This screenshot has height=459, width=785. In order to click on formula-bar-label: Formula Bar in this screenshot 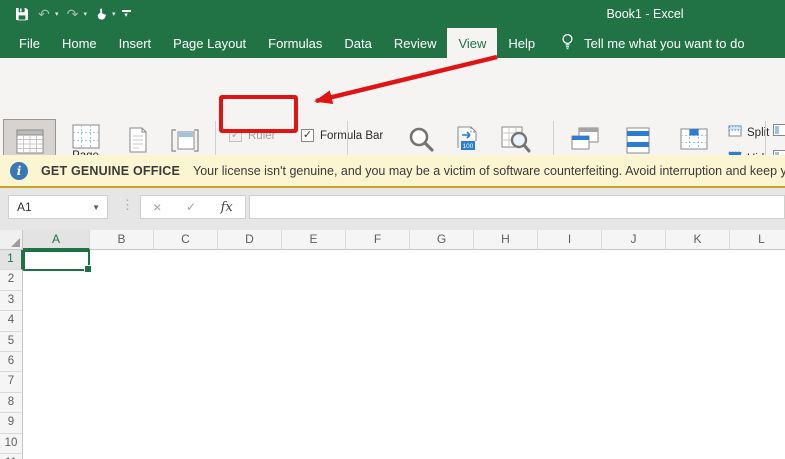, I will do `click(352, 135)`.